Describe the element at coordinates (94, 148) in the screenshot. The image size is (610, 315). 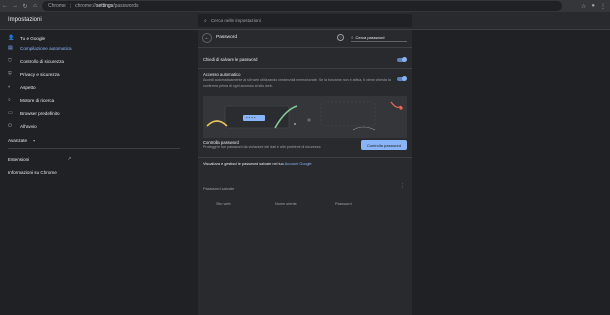
I see `sidebar-divider` at that location.